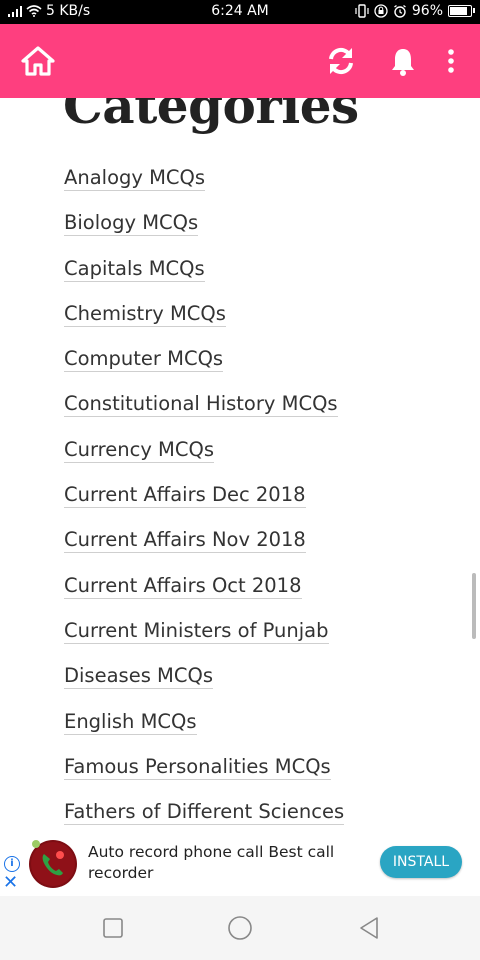 Image resolution: width=480 pixels, height=960 pixels. What do you see at coordinates (362, 11) in the screenshot?
I see `vibrate-icon` at bounding box center [362, 11].